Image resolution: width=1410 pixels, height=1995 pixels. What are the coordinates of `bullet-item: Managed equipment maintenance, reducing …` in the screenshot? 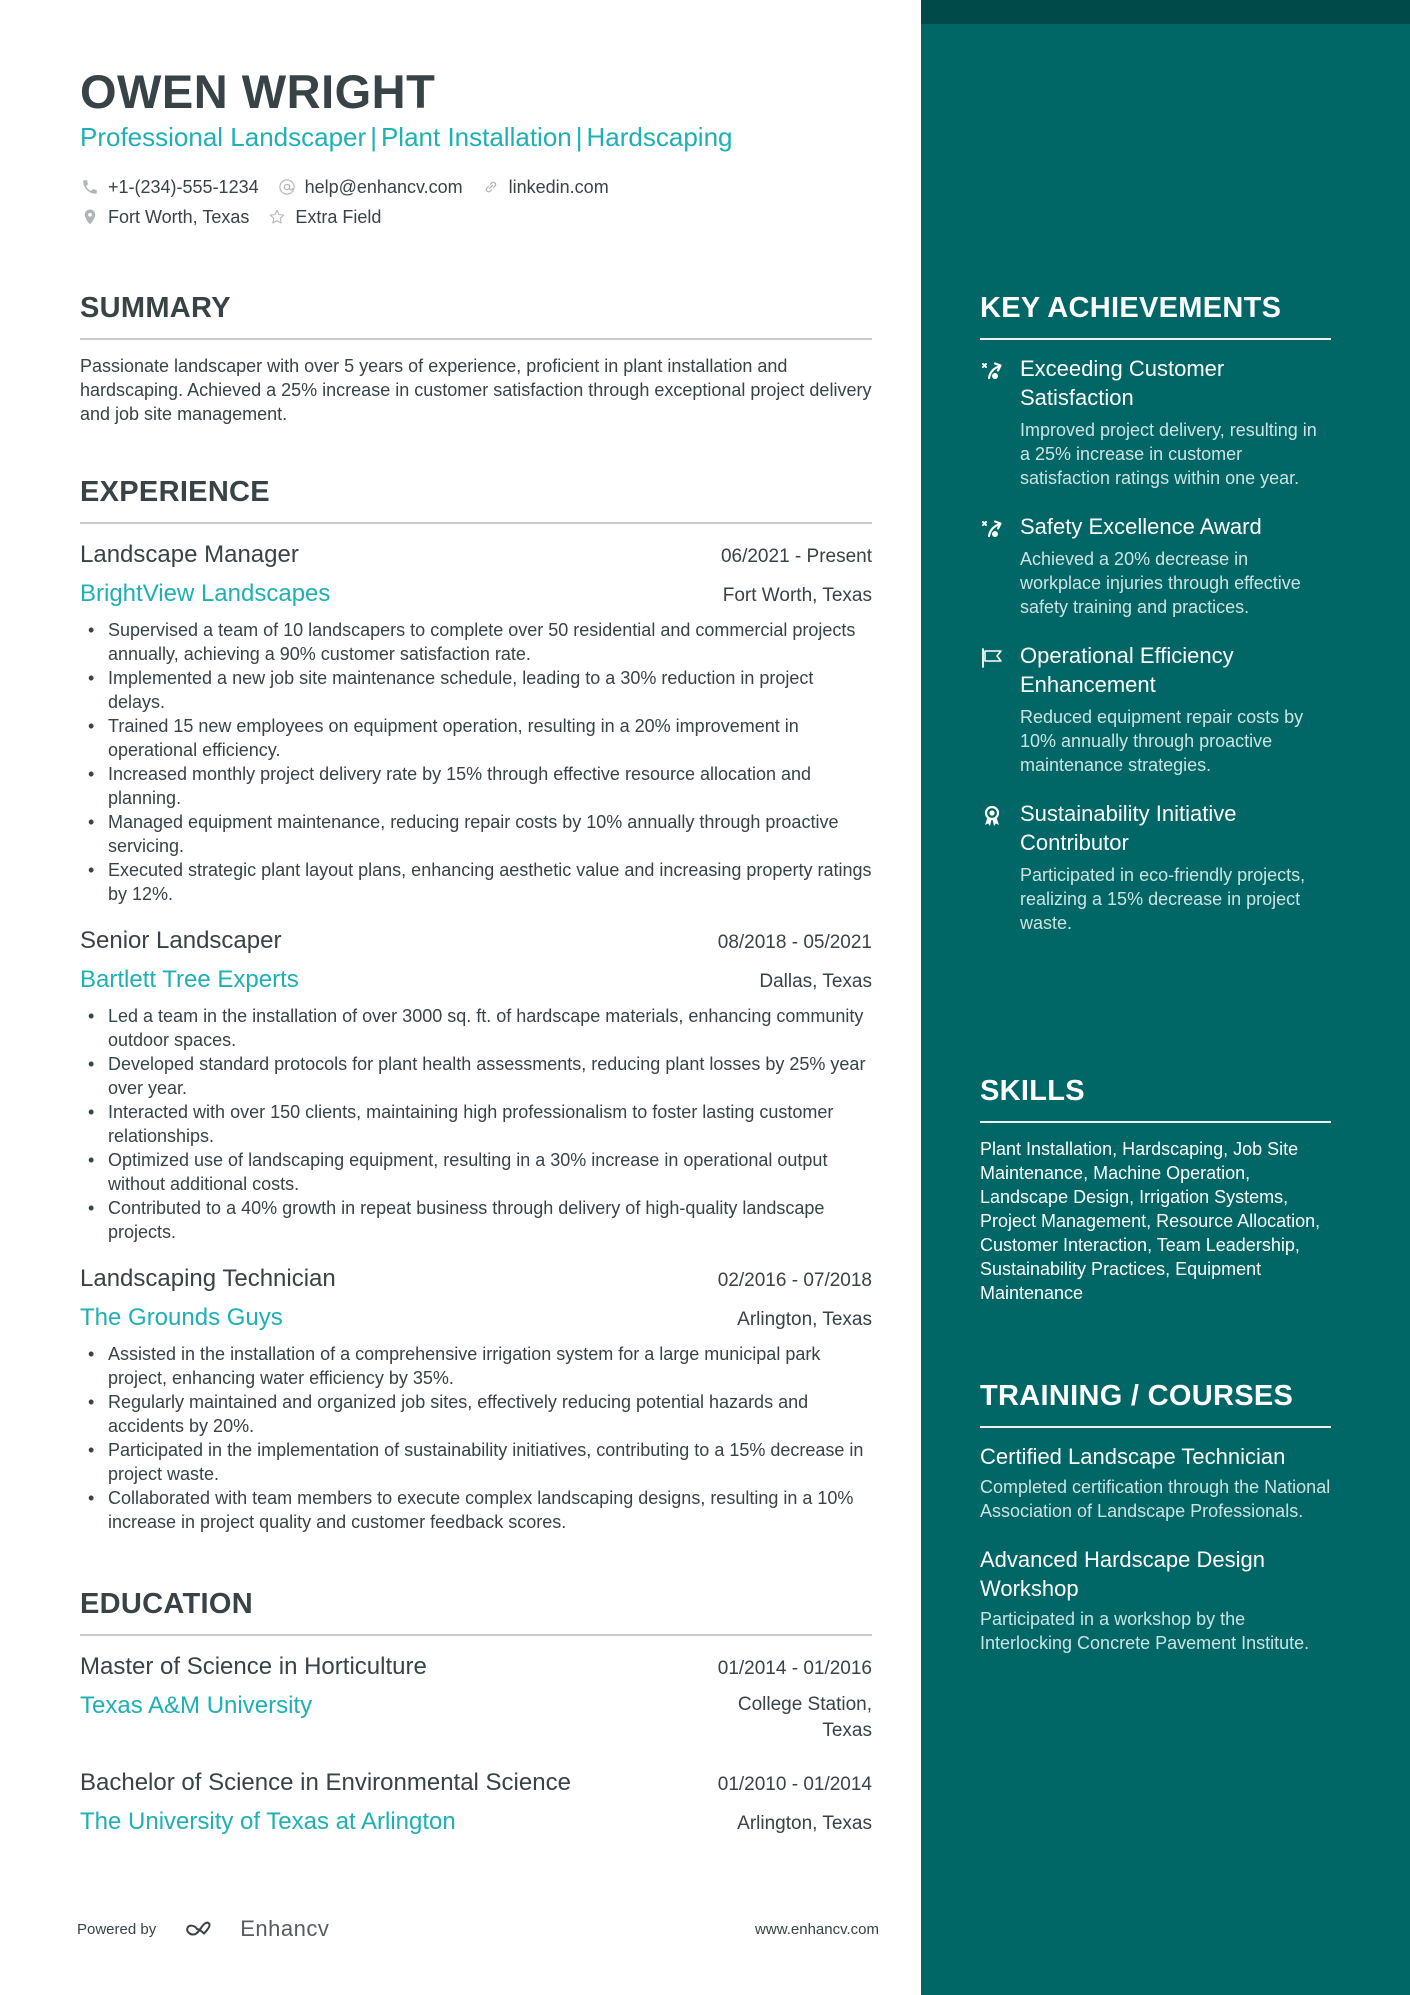 It's located at (476, 834).